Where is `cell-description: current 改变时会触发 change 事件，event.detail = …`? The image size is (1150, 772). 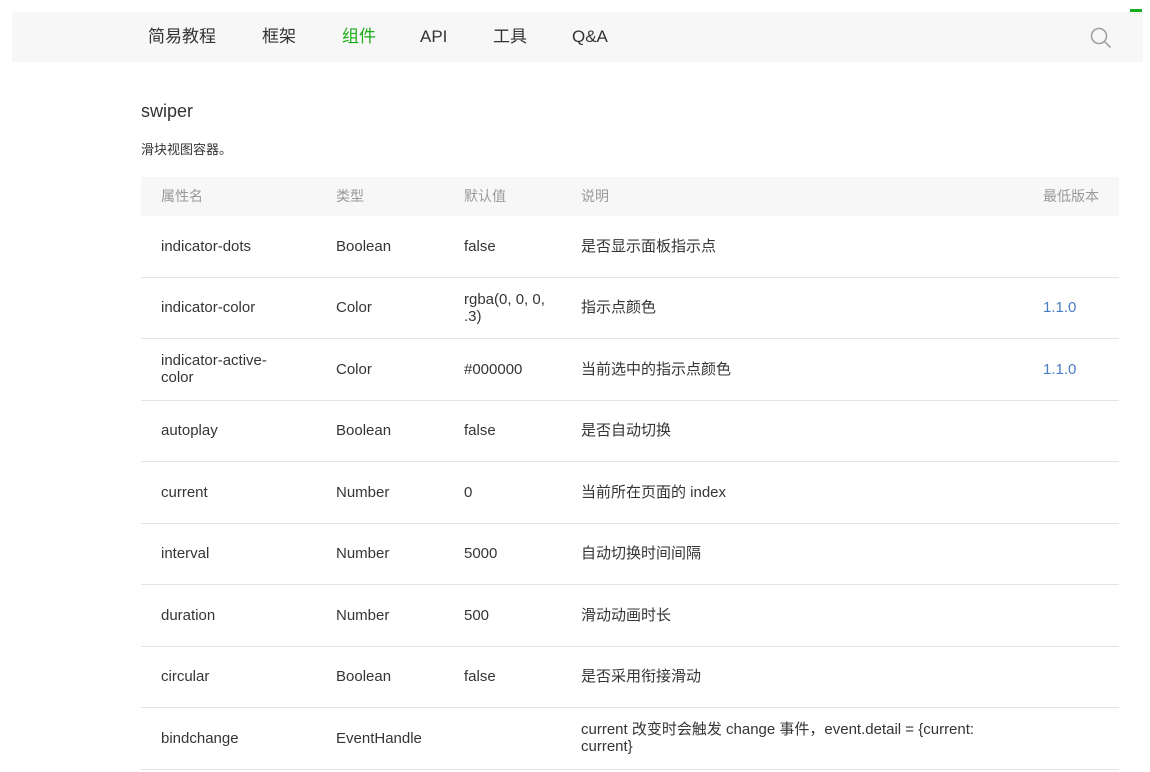 cell-description: current 改变时会触发 change 事件，event.detail = … is located at coordinates (778, 738).